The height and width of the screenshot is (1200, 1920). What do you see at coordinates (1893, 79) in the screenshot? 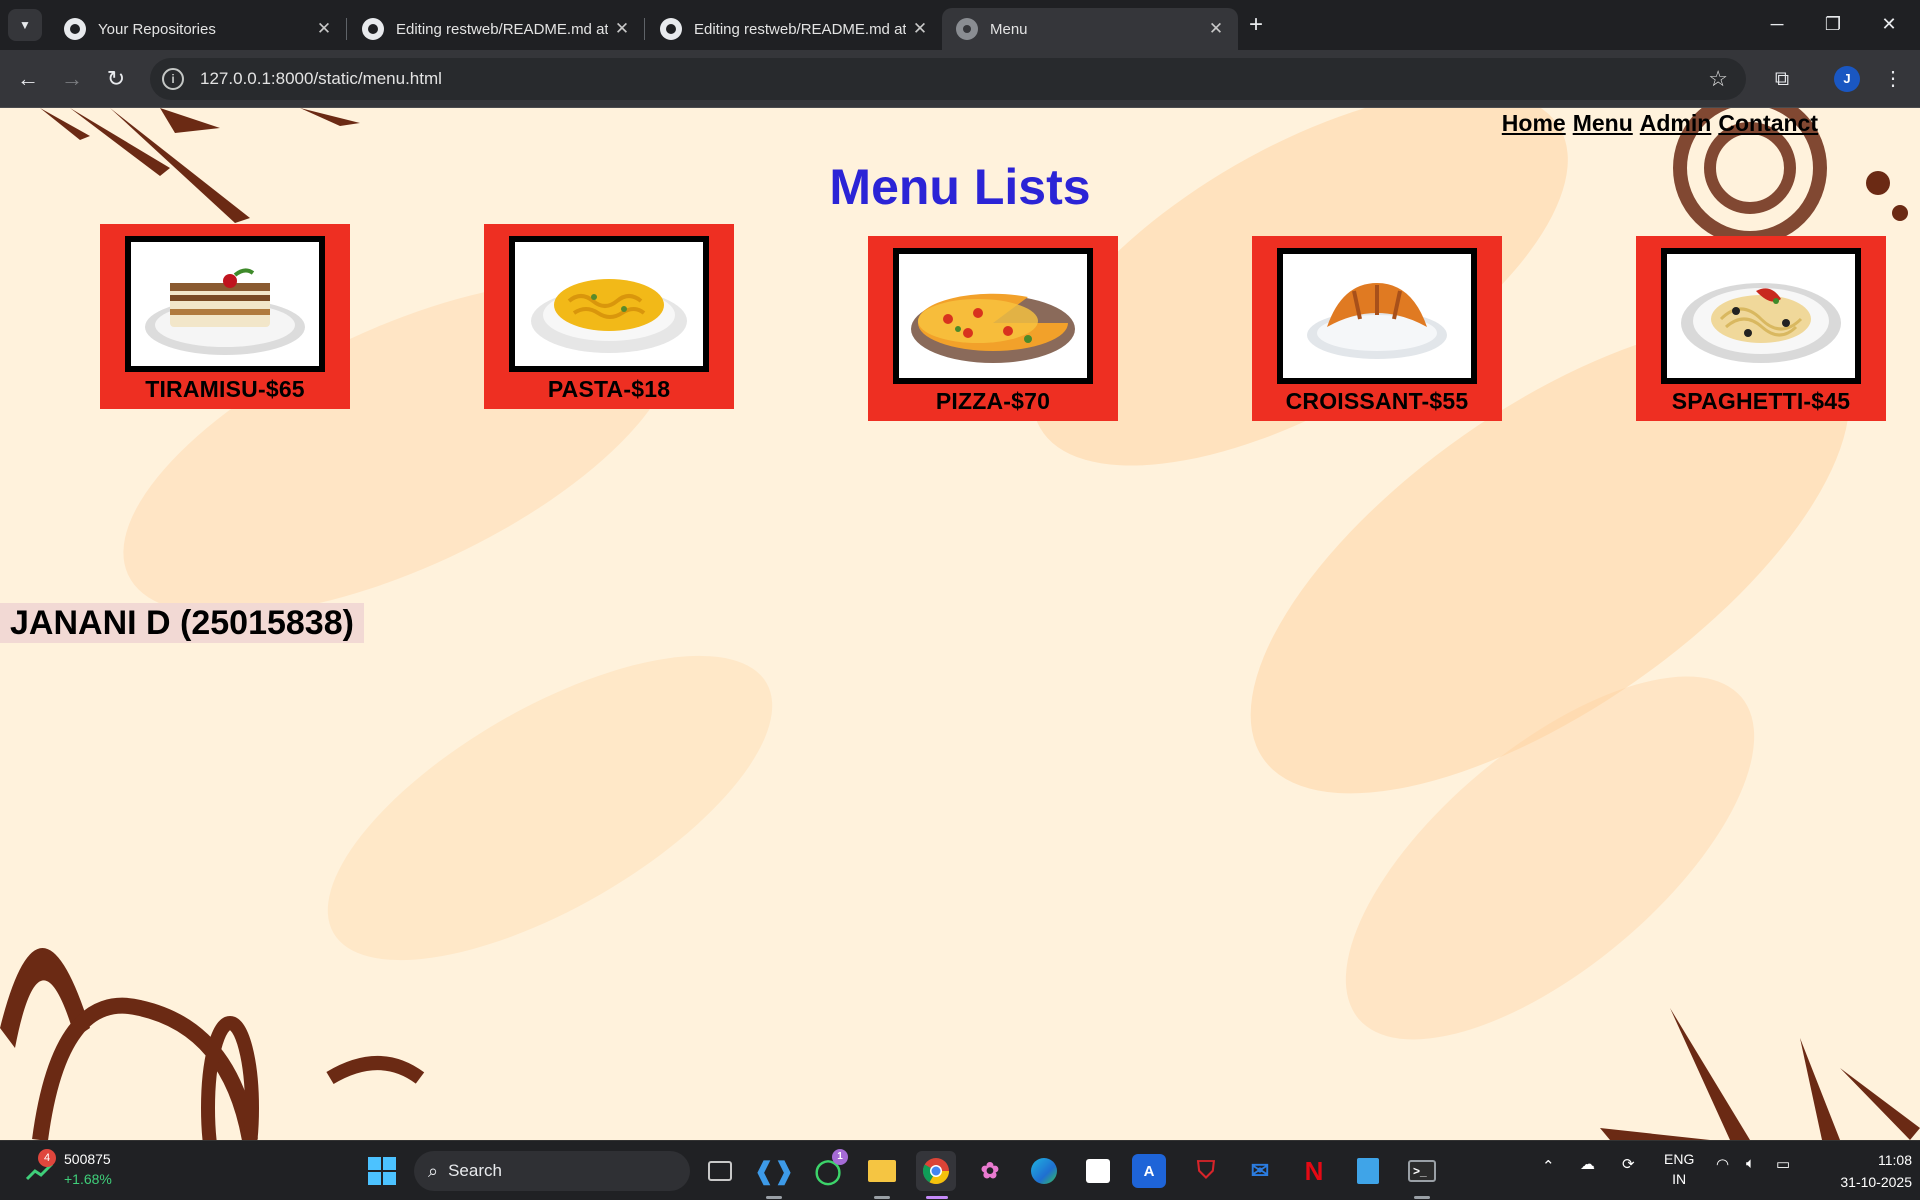
I see `browser-menu-icon: ⋮` at bounding box center [1893, 79].